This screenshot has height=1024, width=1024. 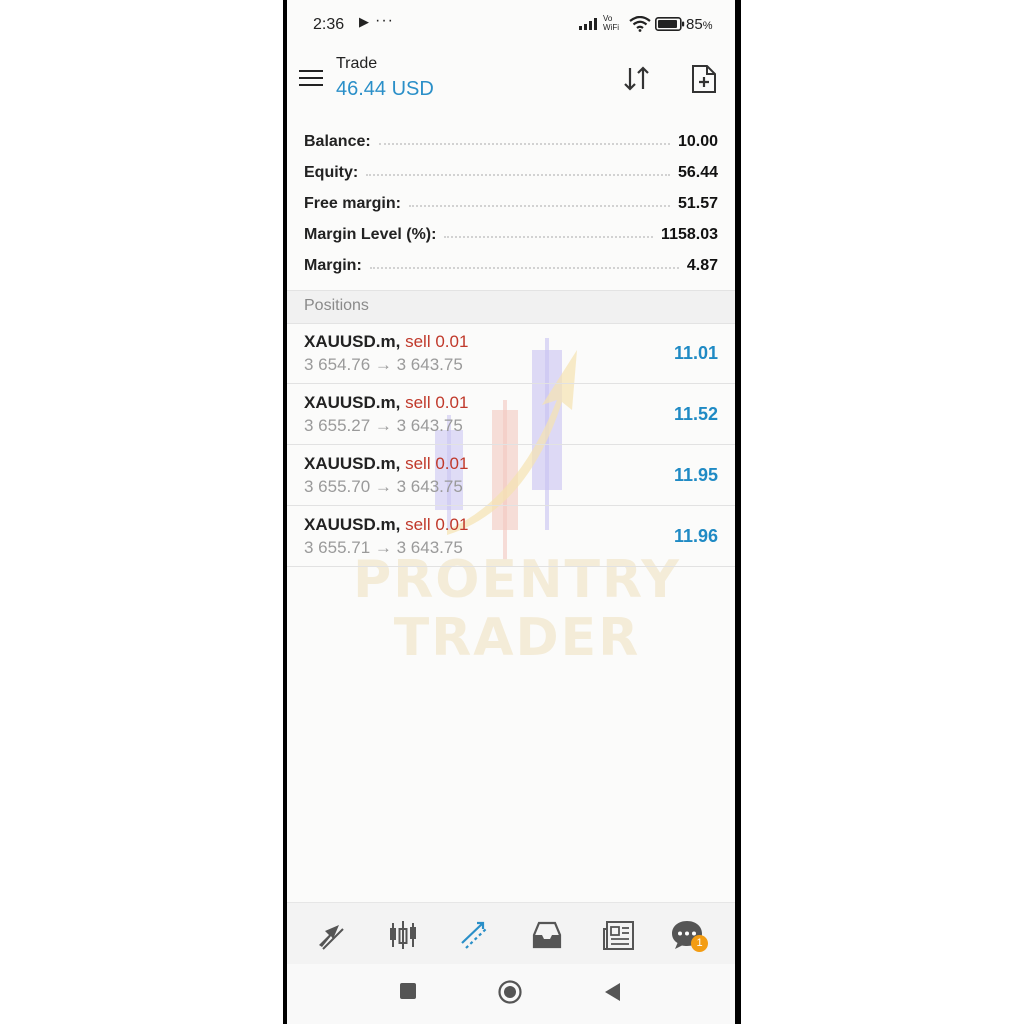 I want to click on battery-value: 85, so click(x=694, y=24).